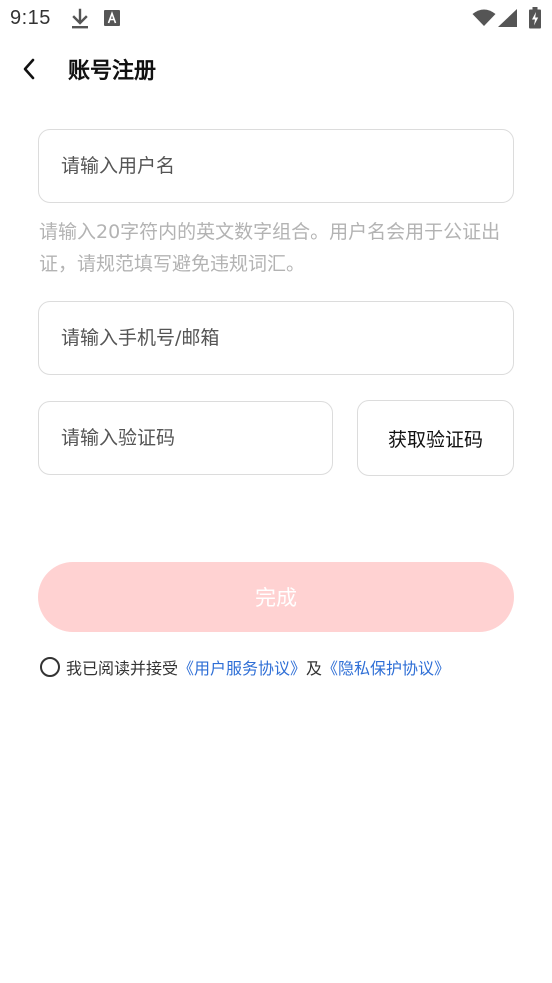 Image resolution: width=552 pixels, height=983 pixels. What do you see at coordinates (122, 668) in the screenshot?
I see `agreement-prefix: 我已阅读并接受` at bounding box center [122, 668].